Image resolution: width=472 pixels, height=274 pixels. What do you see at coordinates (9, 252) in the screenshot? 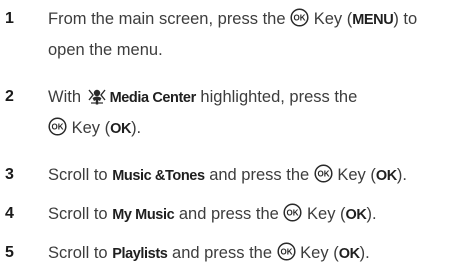
I see `step-number: 5` at bounding box center [9, 252].